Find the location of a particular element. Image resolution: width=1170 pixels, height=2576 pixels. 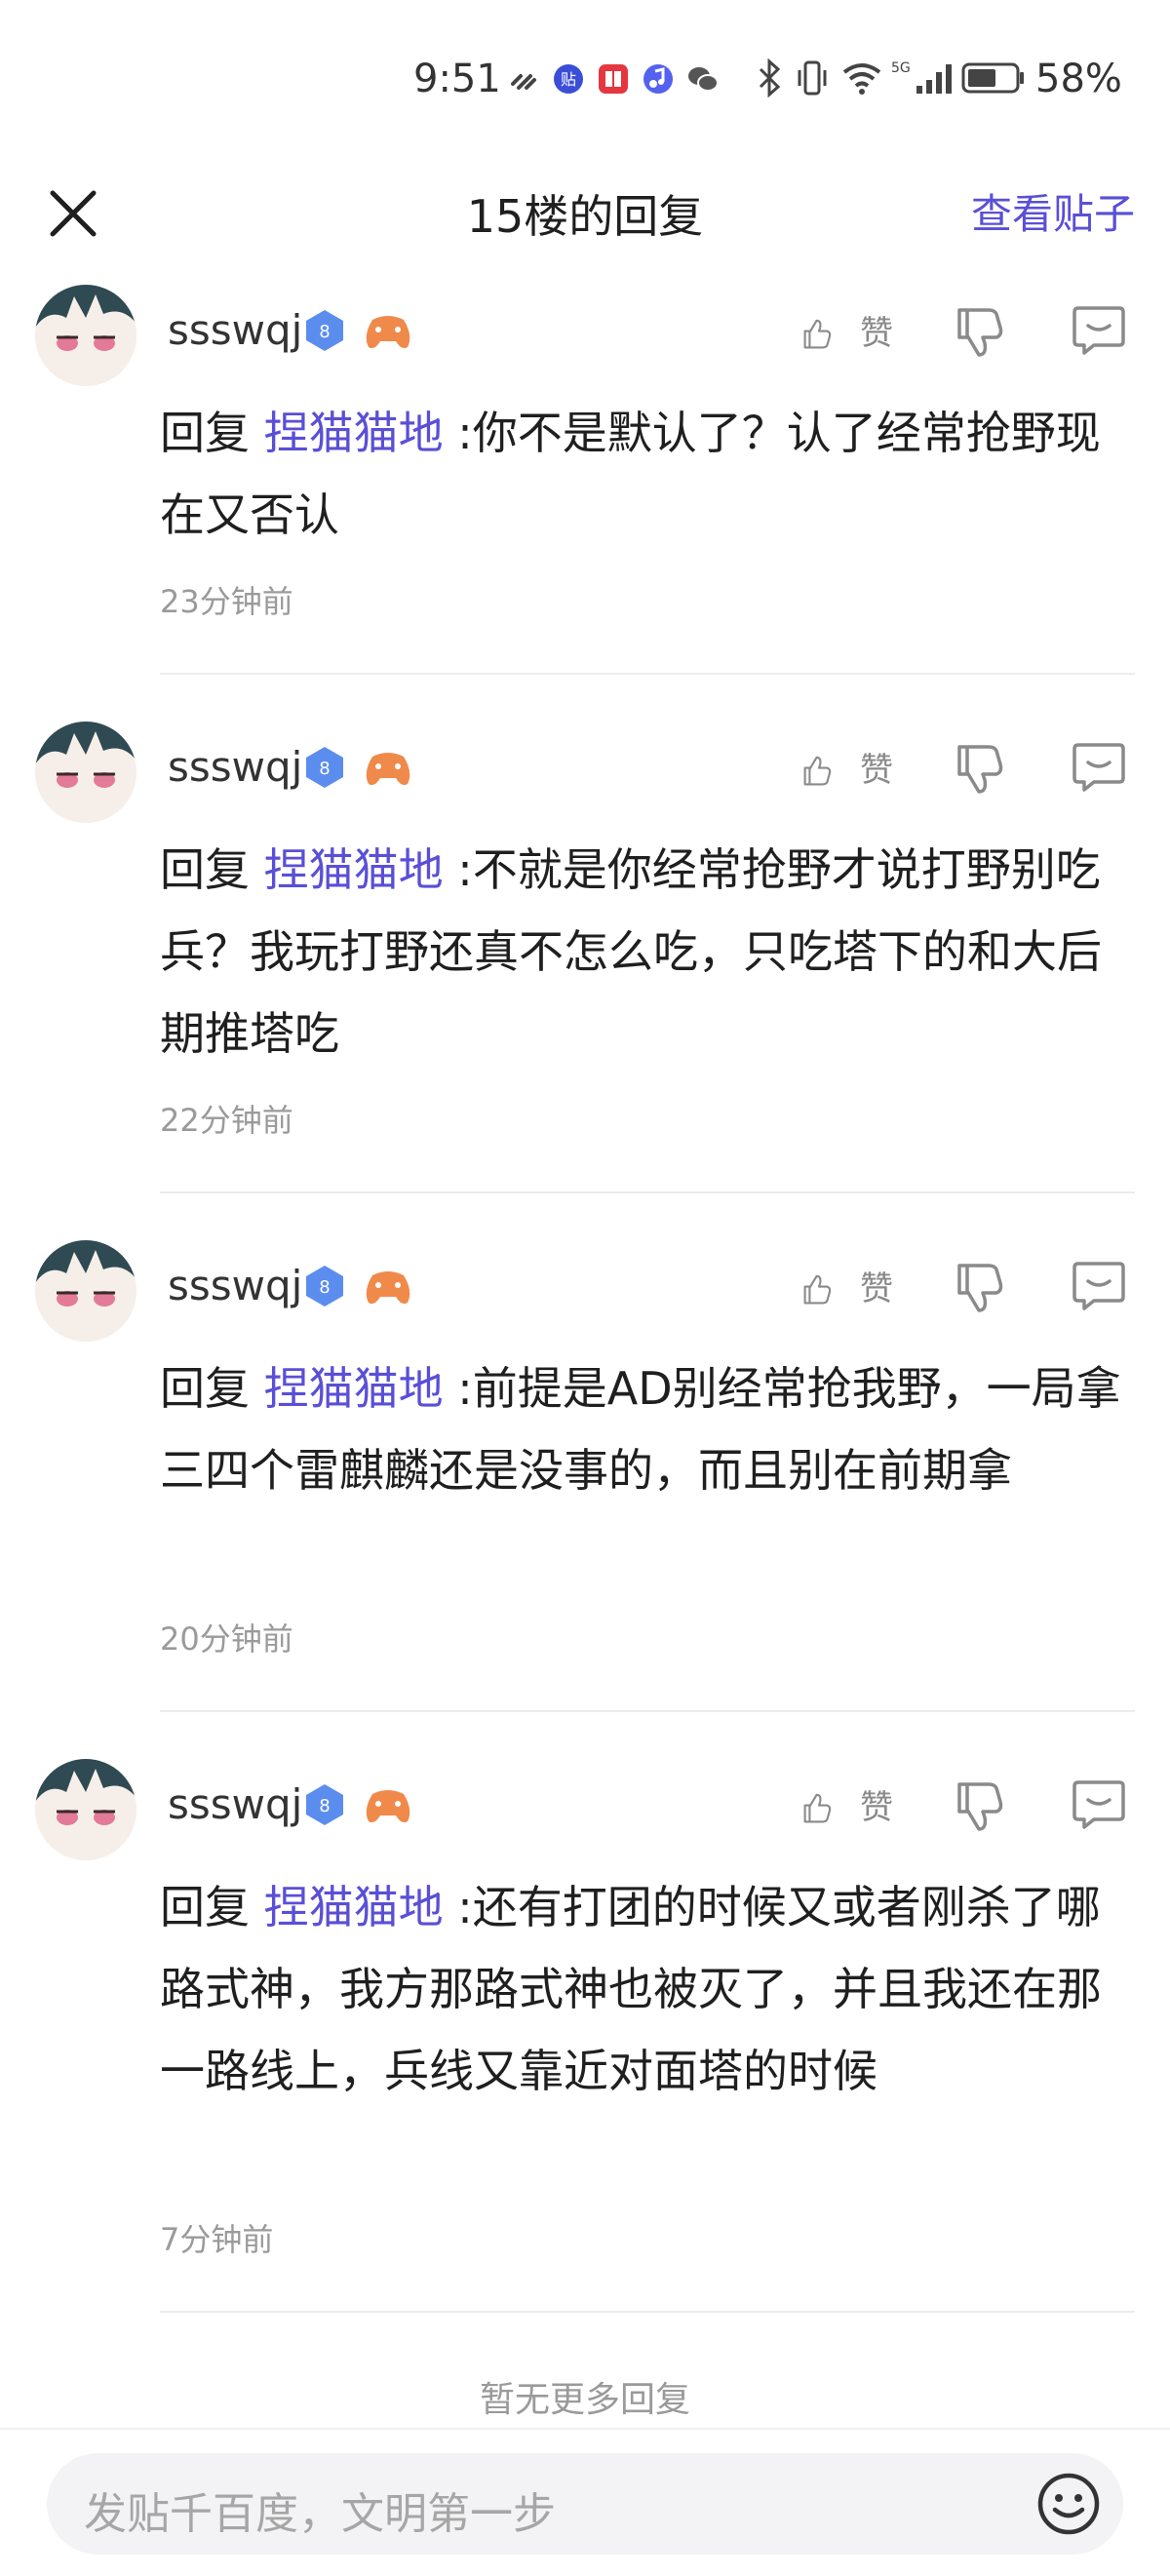

reply-input: 发贴千百度，文明第一步 is located at coordinates (585, 2504).